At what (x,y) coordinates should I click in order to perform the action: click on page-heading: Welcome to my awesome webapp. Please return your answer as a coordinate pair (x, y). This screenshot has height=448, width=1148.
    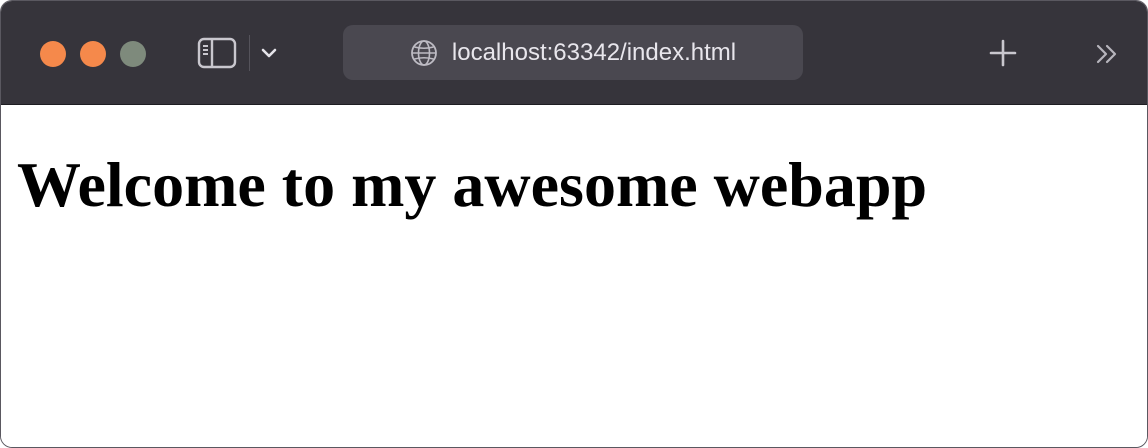
    Looking at the image, I should click on (472, 184).